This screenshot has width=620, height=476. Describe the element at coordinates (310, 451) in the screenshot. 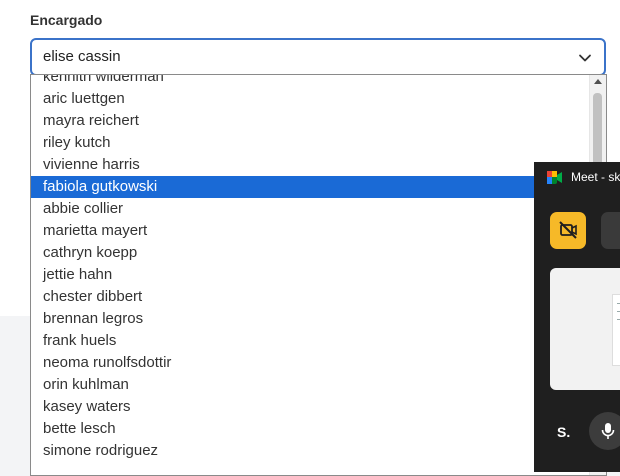

I see `dropdown-option: simone rodriguez` at that location.